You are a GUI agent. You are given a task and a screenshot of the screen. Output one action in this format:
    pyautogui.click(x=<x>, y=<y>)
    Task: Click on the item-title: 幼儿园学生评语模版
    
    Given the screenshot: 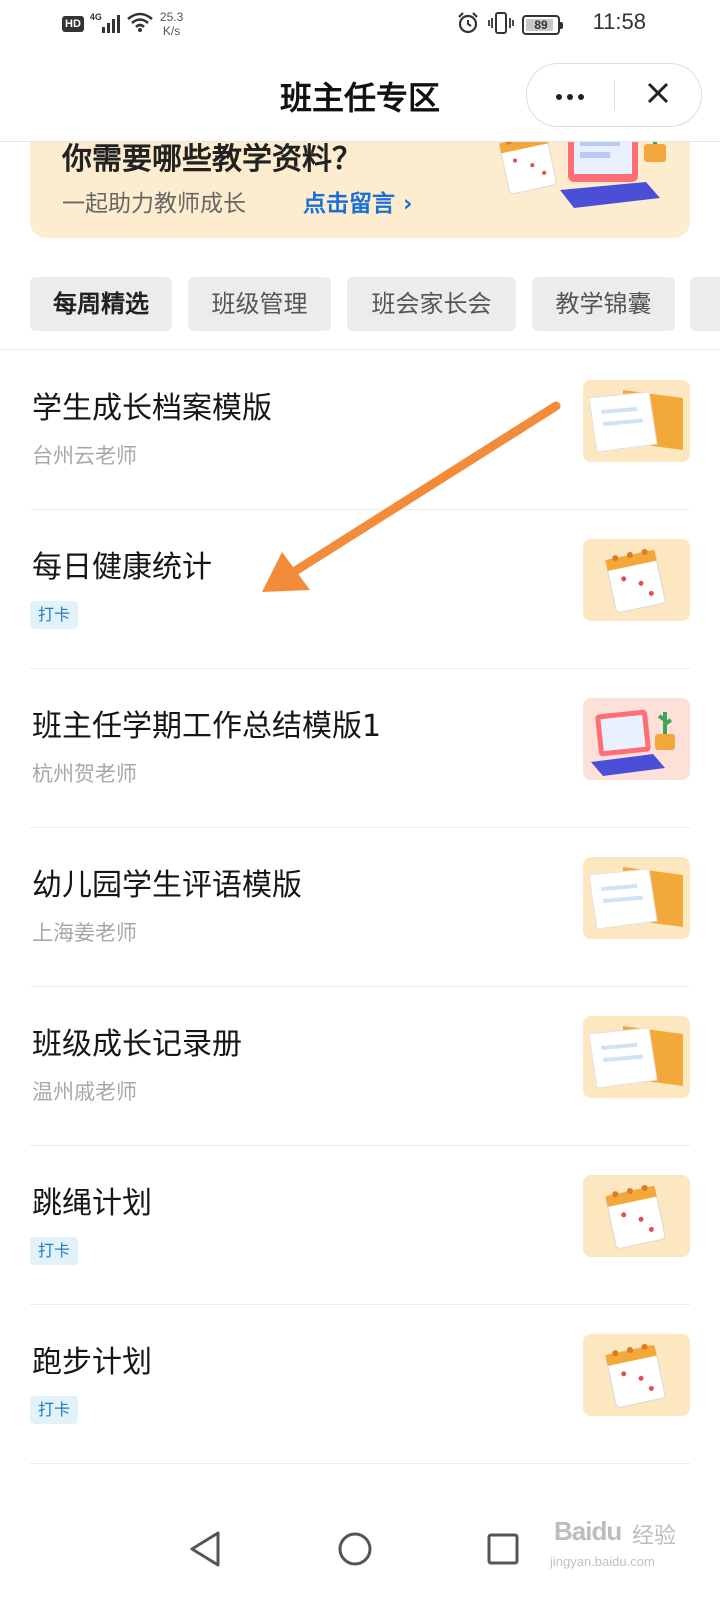 What is the action you would take?
    pyautogui.click(x=167, y=885)
    